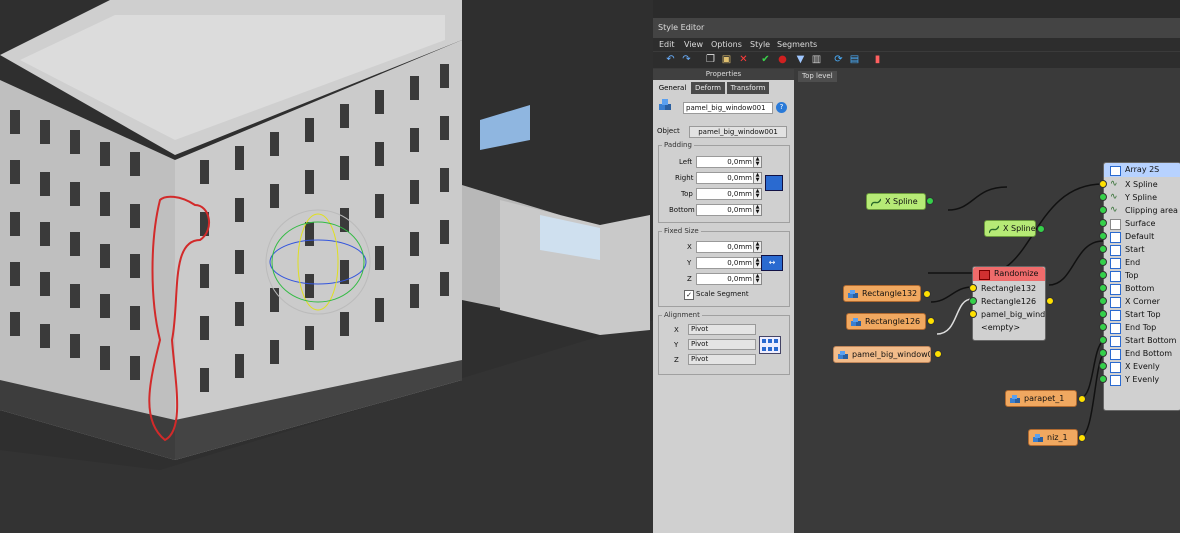 The image size is (1180, 533). Describe the element at coordinates (1103, 275) in the screenshot. I see `array-port-top` at that location.